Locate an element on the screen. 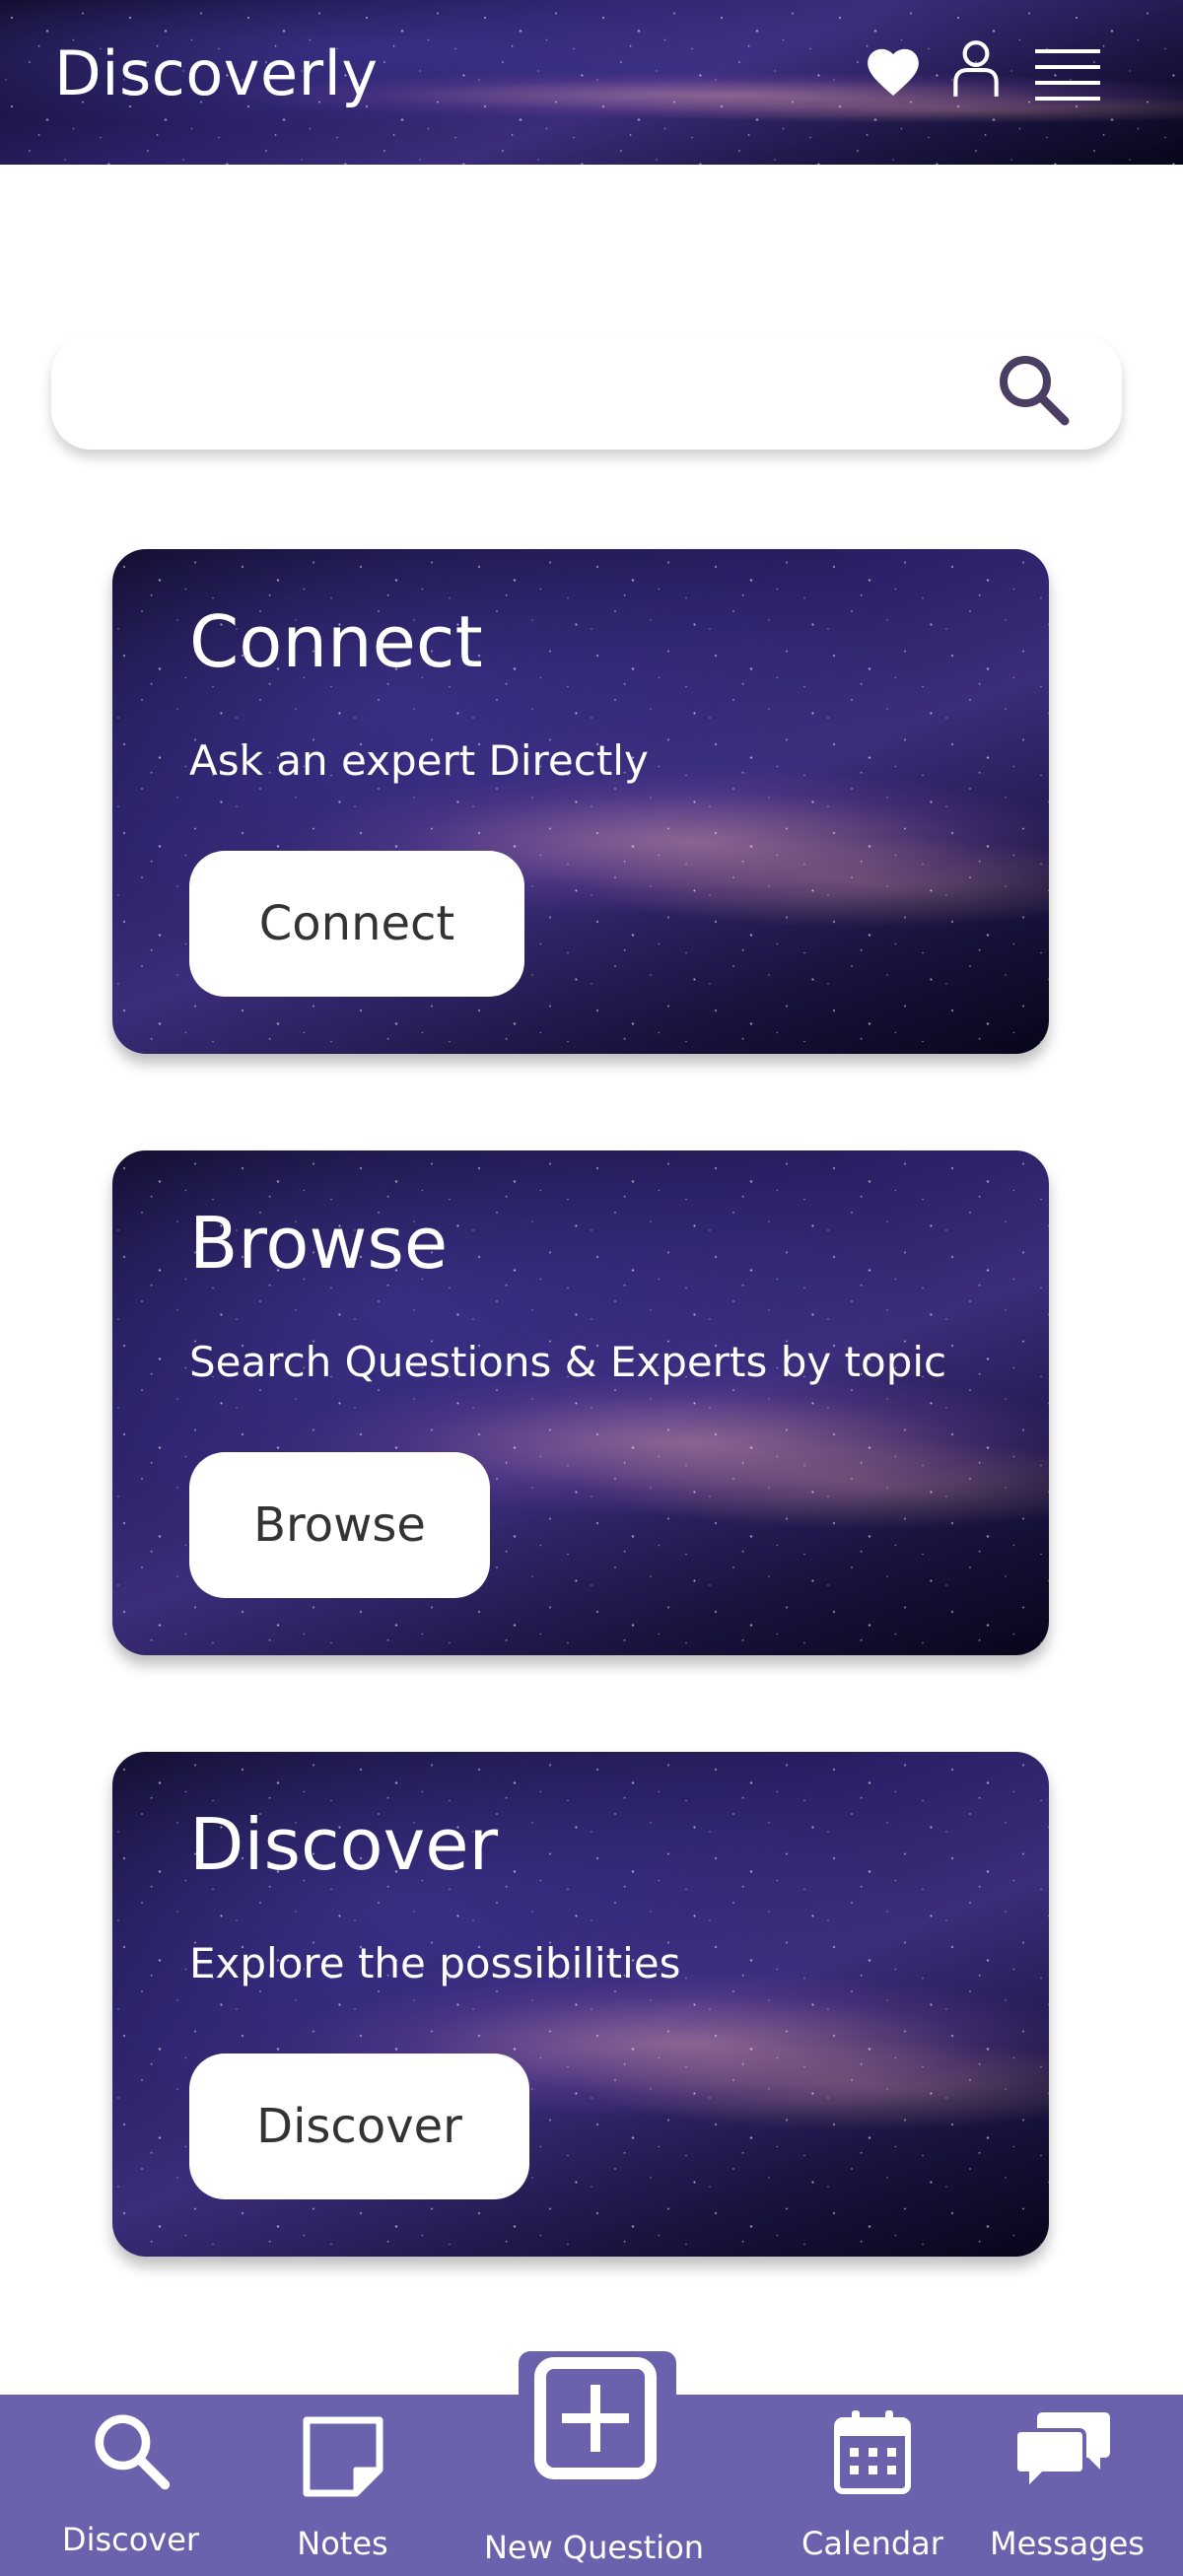 The image size is (1183, 2576). browse-button: Browse is located at coordinates (339, 1525).